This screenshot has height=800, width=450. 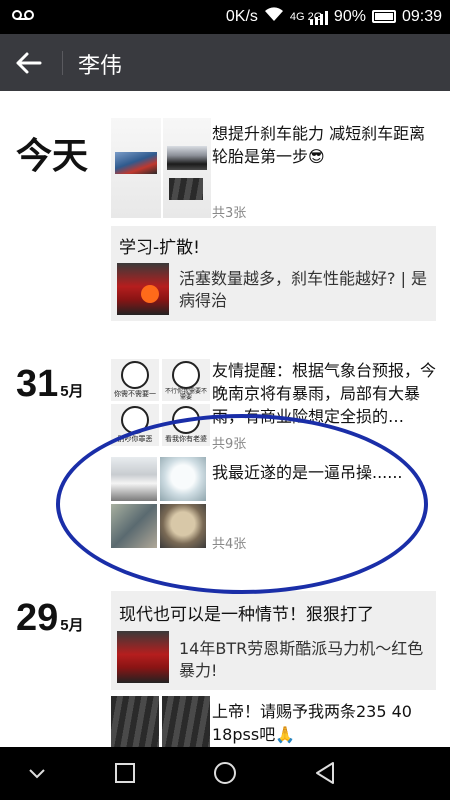 I want to click on post-text: 想提升刹车能力 减短刹车距离 轮胎是第一步😎, so click(x=319, y=145).